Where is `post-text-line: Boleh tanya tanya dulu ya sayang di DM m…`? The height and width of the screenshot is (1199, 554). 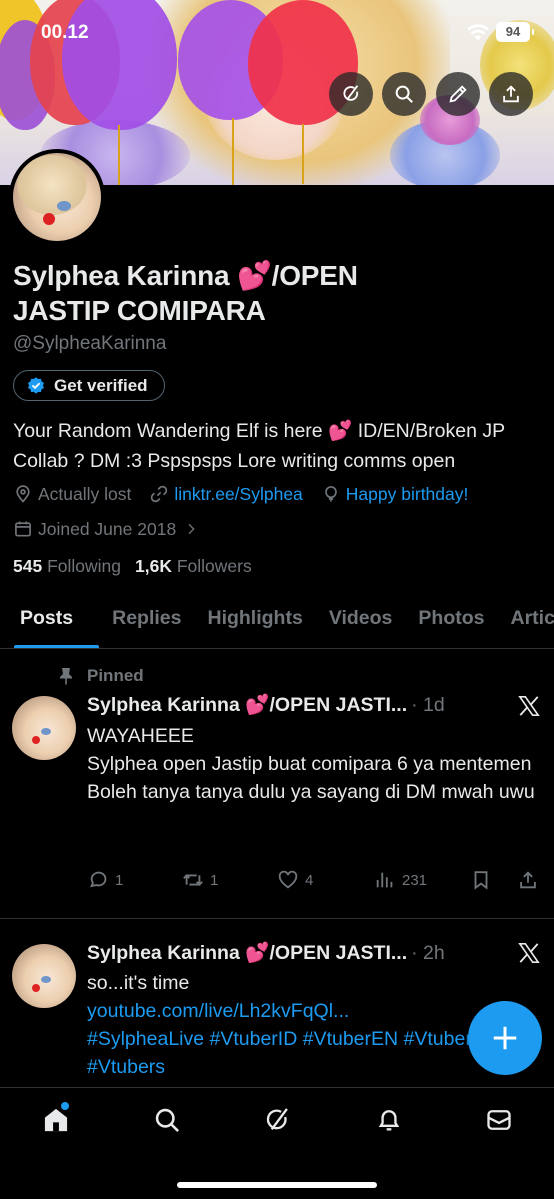 post-text-line: Boleh tanya tanya dulu ya sayang di DM m… is located at coordinates (311, 792).